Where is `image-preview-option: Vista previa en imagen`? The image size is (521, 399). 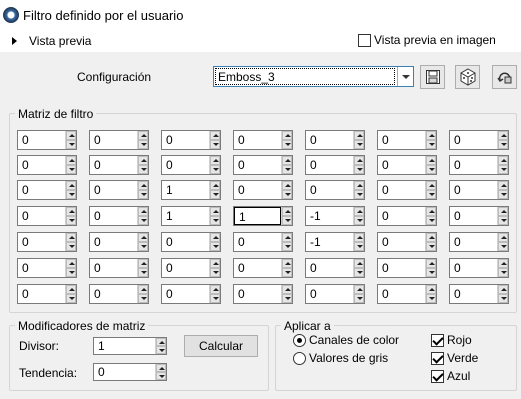 image-preview-option: Vista previa en imagen is located at coordinates (427, 40).